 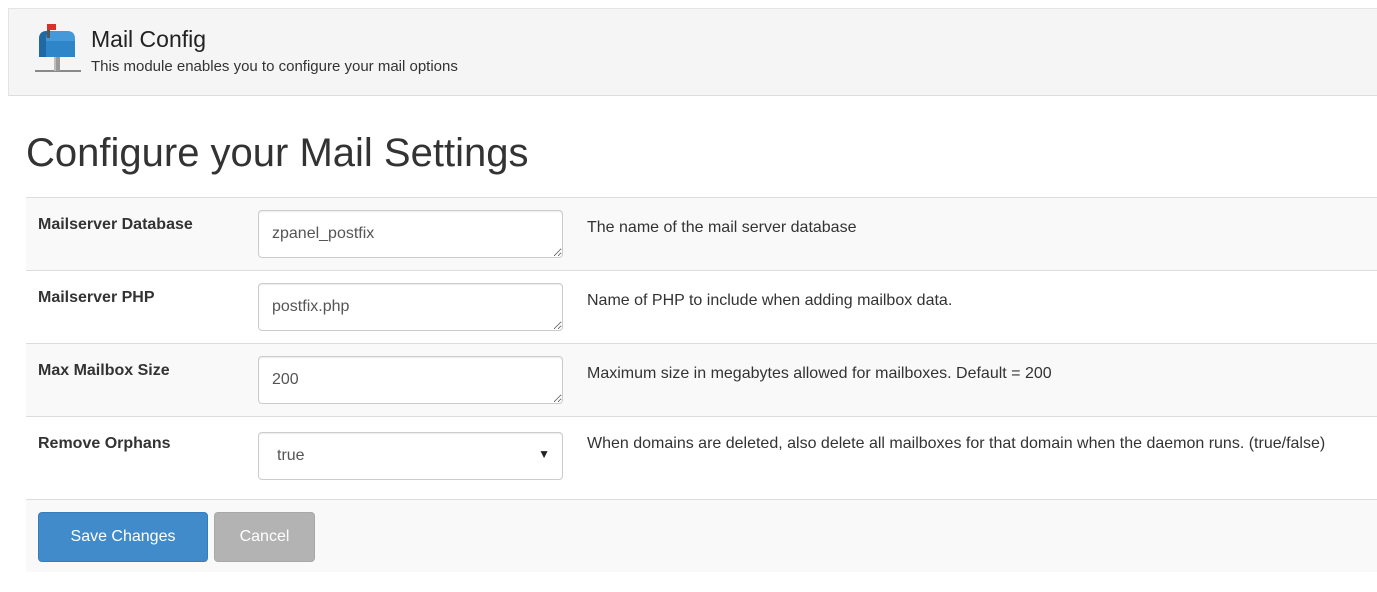 What do you see at coordinates (104, 370) in the screenshot?
I see `setting-label: Max Mailbox Size` at bounding box center [104, 370].